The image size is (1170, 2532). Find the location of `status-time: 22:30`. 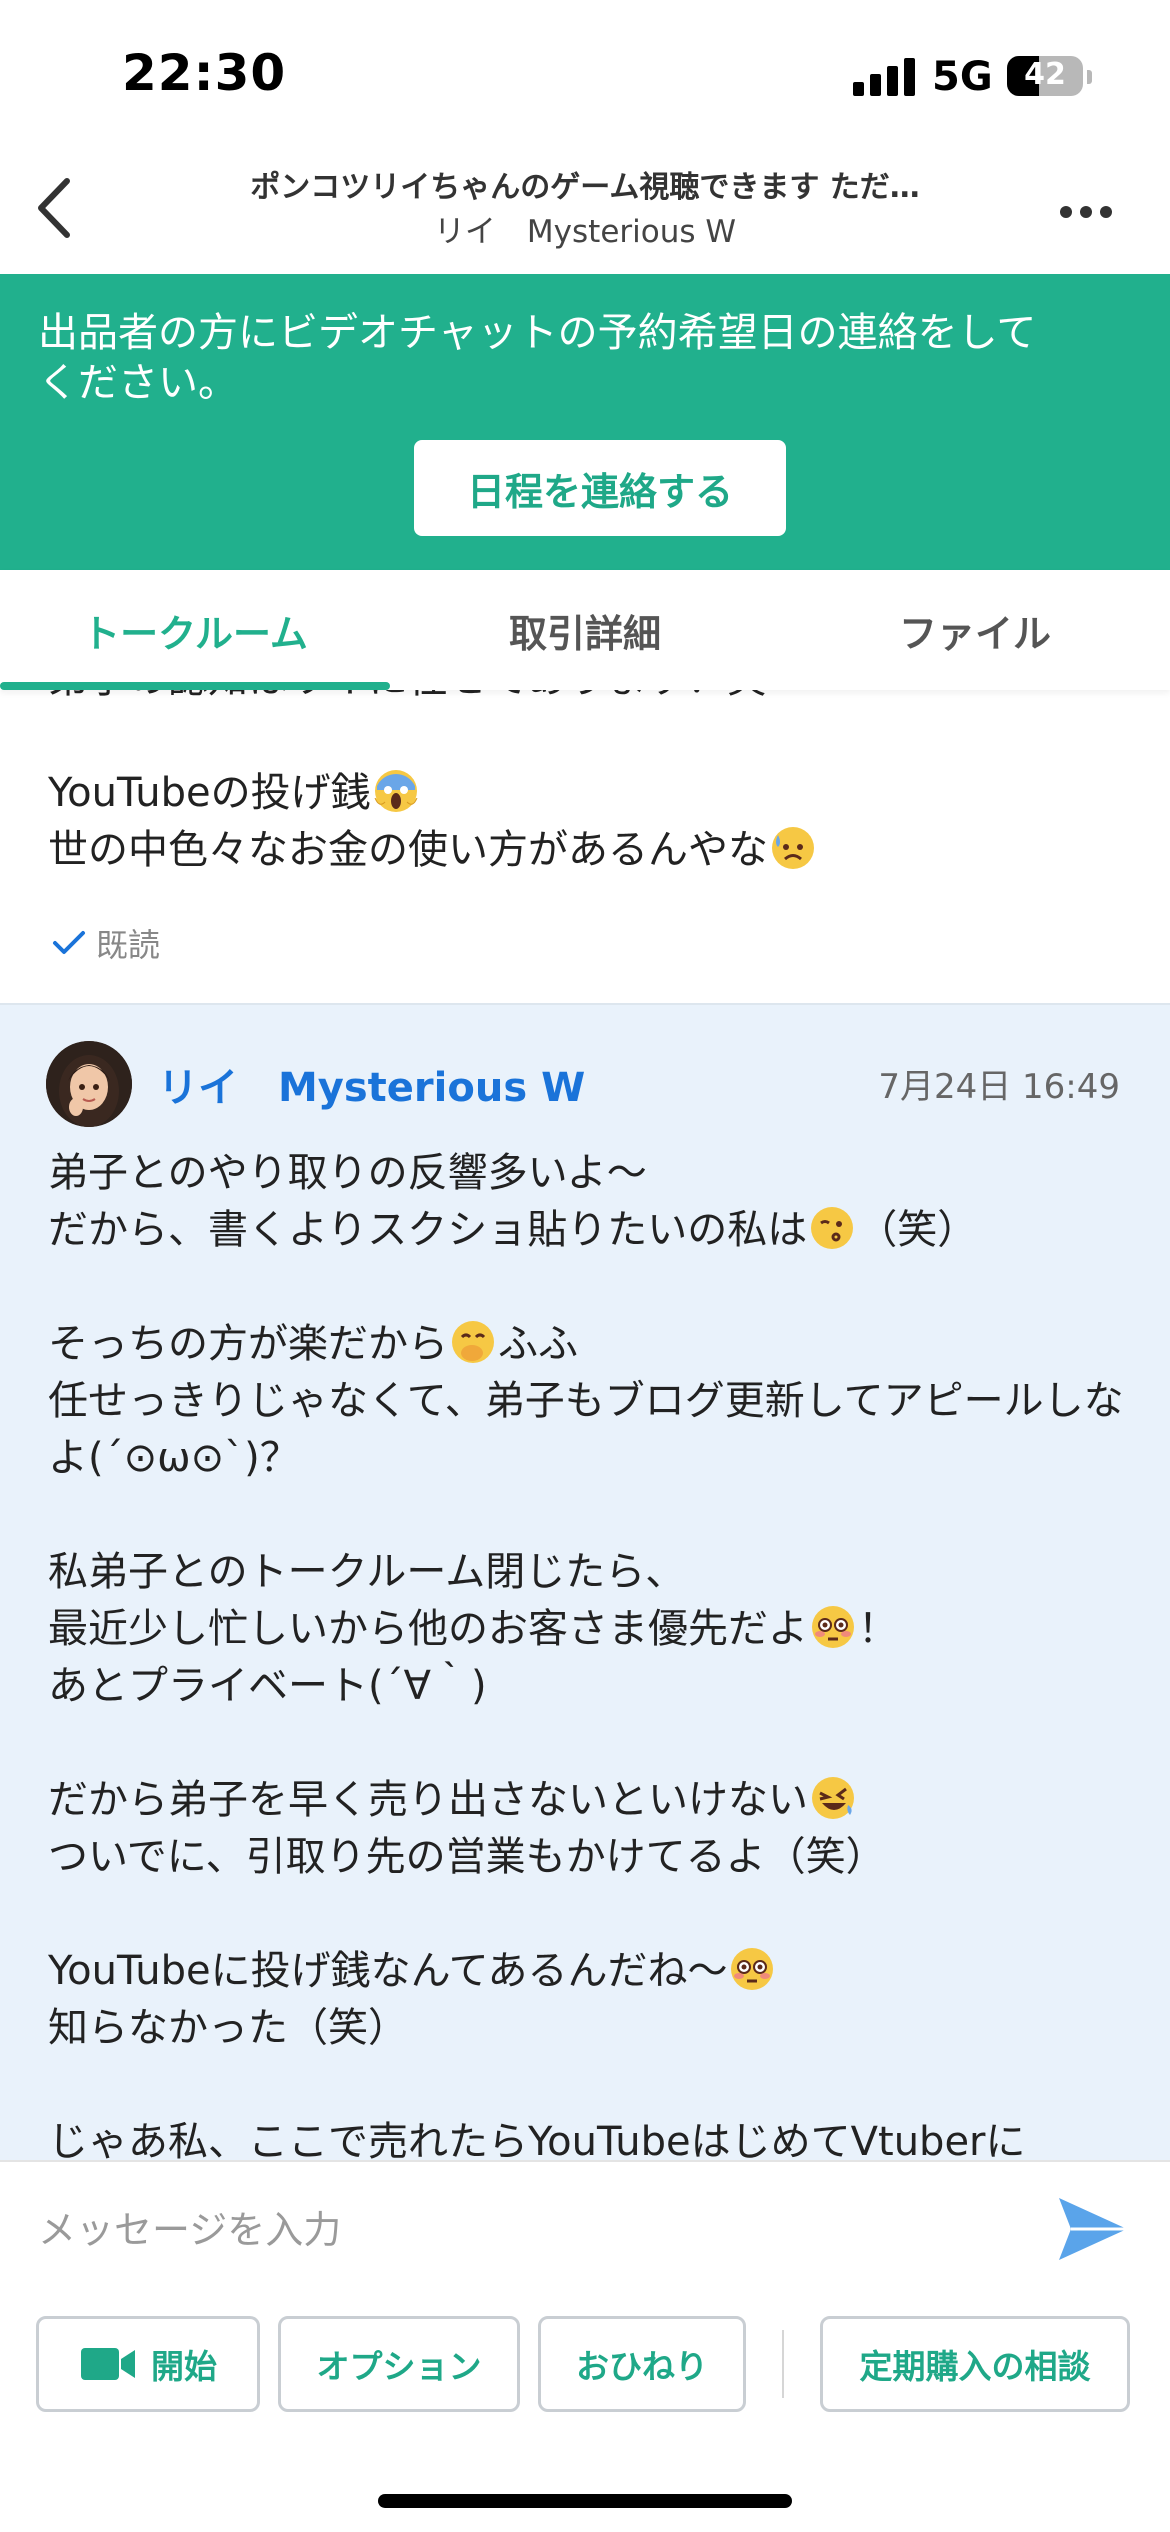

status-time: 22:30 is located at coordinates (204, 73).